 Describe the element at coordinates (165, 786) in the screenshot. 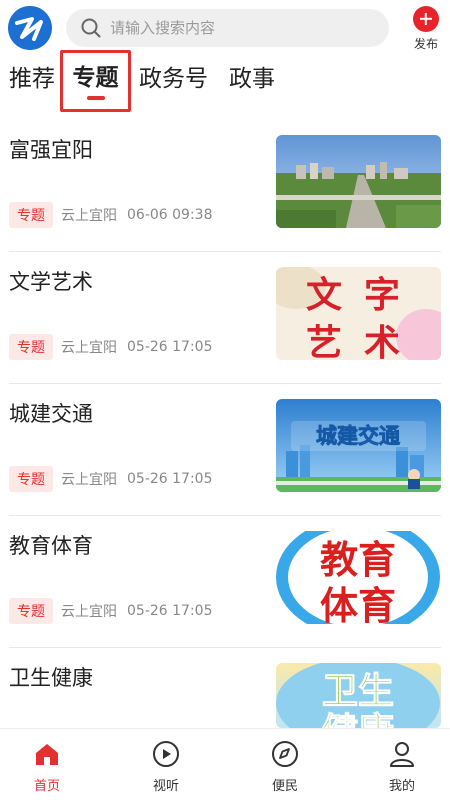

I see `nav-media-label: 视听` at that location.